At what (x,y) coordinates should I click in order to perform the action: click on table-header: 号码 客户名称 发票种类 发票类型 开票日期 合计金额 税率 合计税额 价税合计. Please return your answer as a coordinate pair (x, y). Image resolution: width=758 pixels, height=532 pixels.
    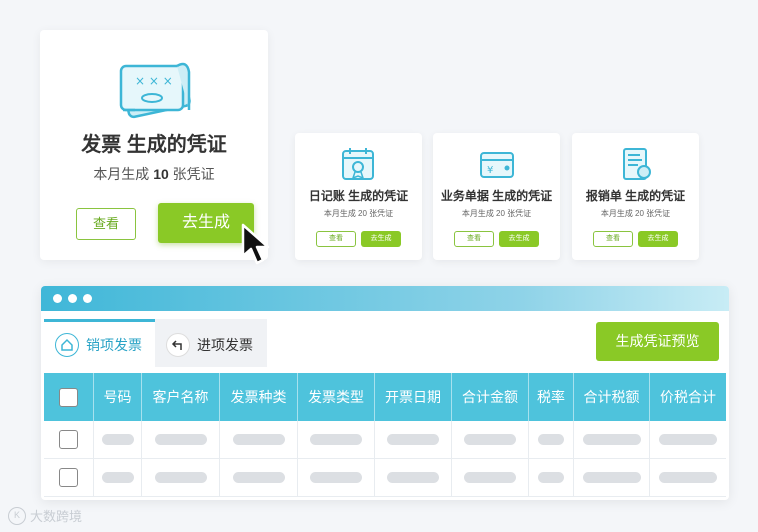
    Looking at the image, I should click on (385, 397).